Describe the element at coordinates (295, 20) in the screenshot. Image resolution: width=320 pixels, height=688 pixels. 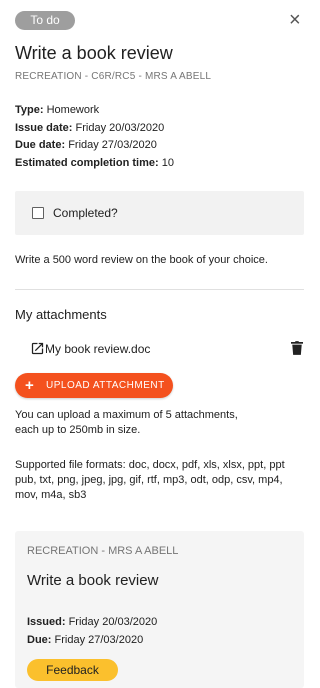
I see `close-icon: ×` at that location.